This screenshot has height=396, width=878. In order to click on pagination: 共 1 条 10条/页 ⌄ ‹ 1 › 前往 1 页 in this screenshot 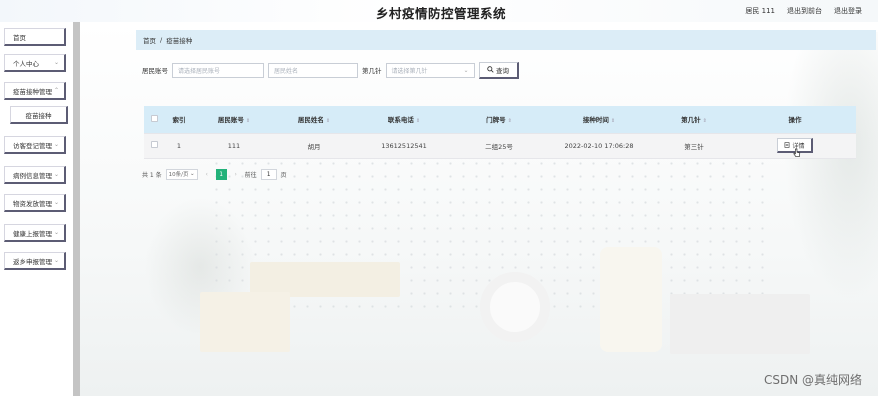, I will do `click(214, 174)`.